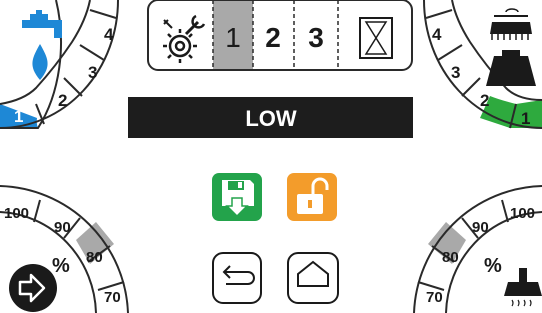 The height and width of the screenshot is (313, 542). Describe the element at coordinates (523, 287) in the screenshot. I see `vacuum-suction-icon` at that location.